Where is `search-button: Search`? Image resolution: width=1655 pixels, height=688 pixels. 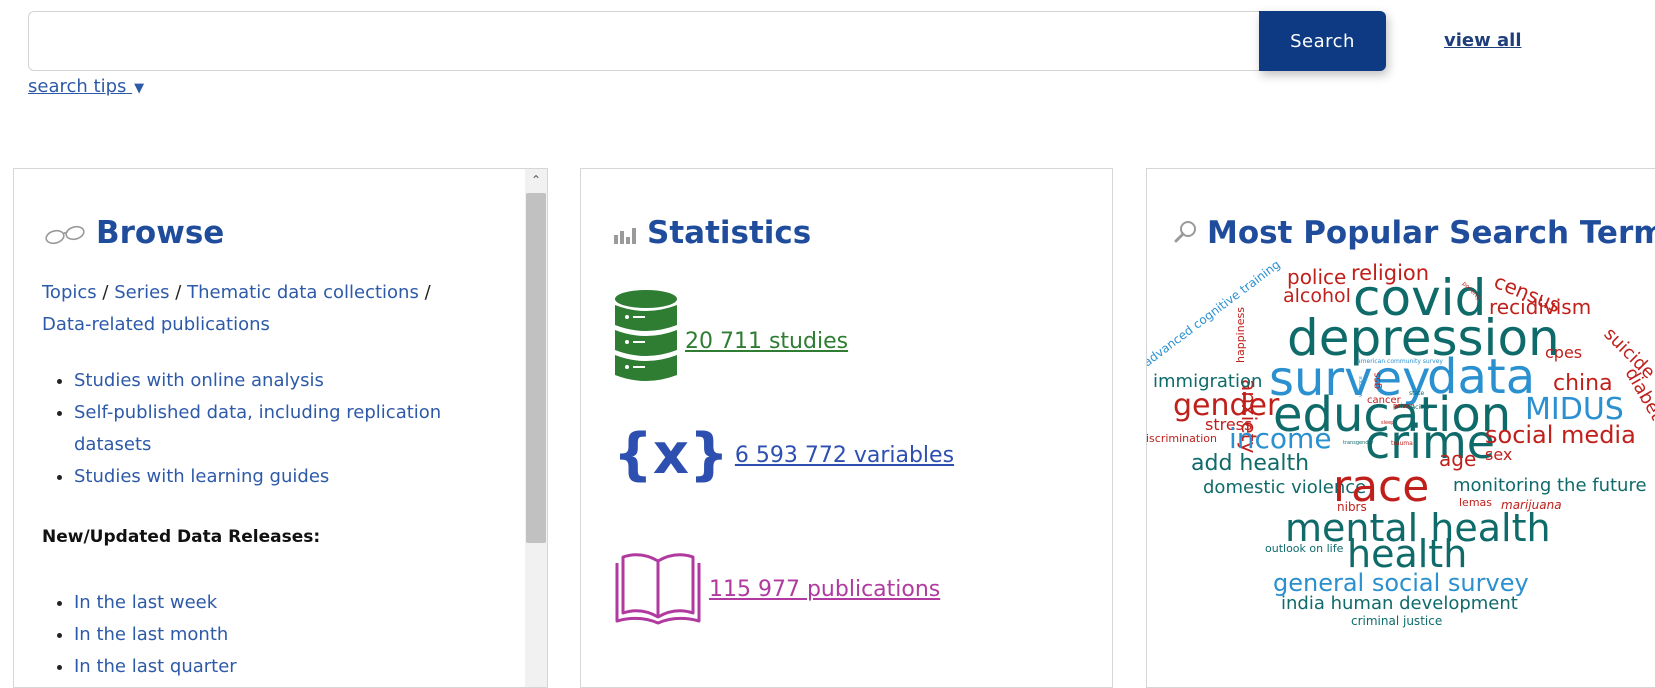 search-button: Search is located at coordinates (1322, 41).